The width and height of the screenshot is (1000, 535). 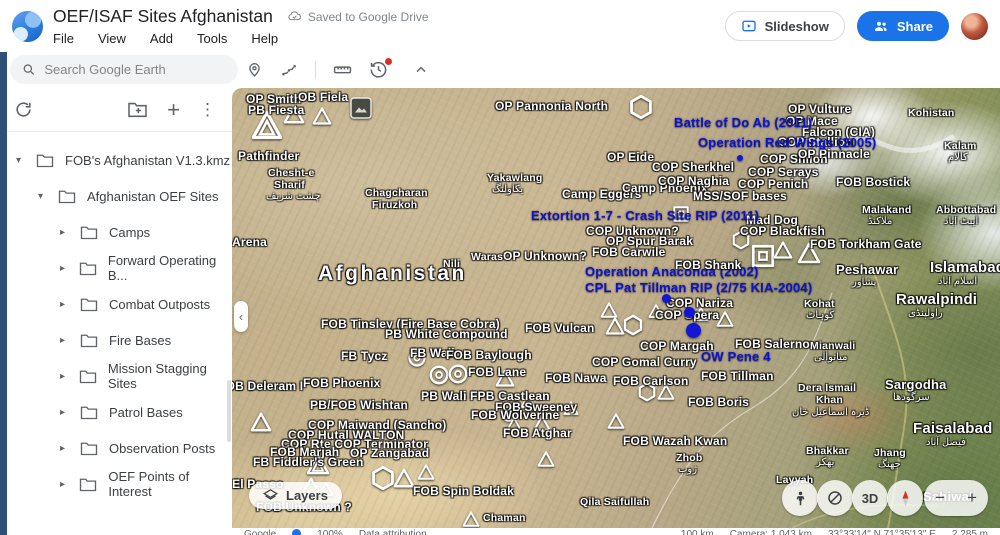 What do you see at coordinates (736, 357) in the screenshot?
I see `map-label-event: OW Pene 4` at bounding box center [736, 357].